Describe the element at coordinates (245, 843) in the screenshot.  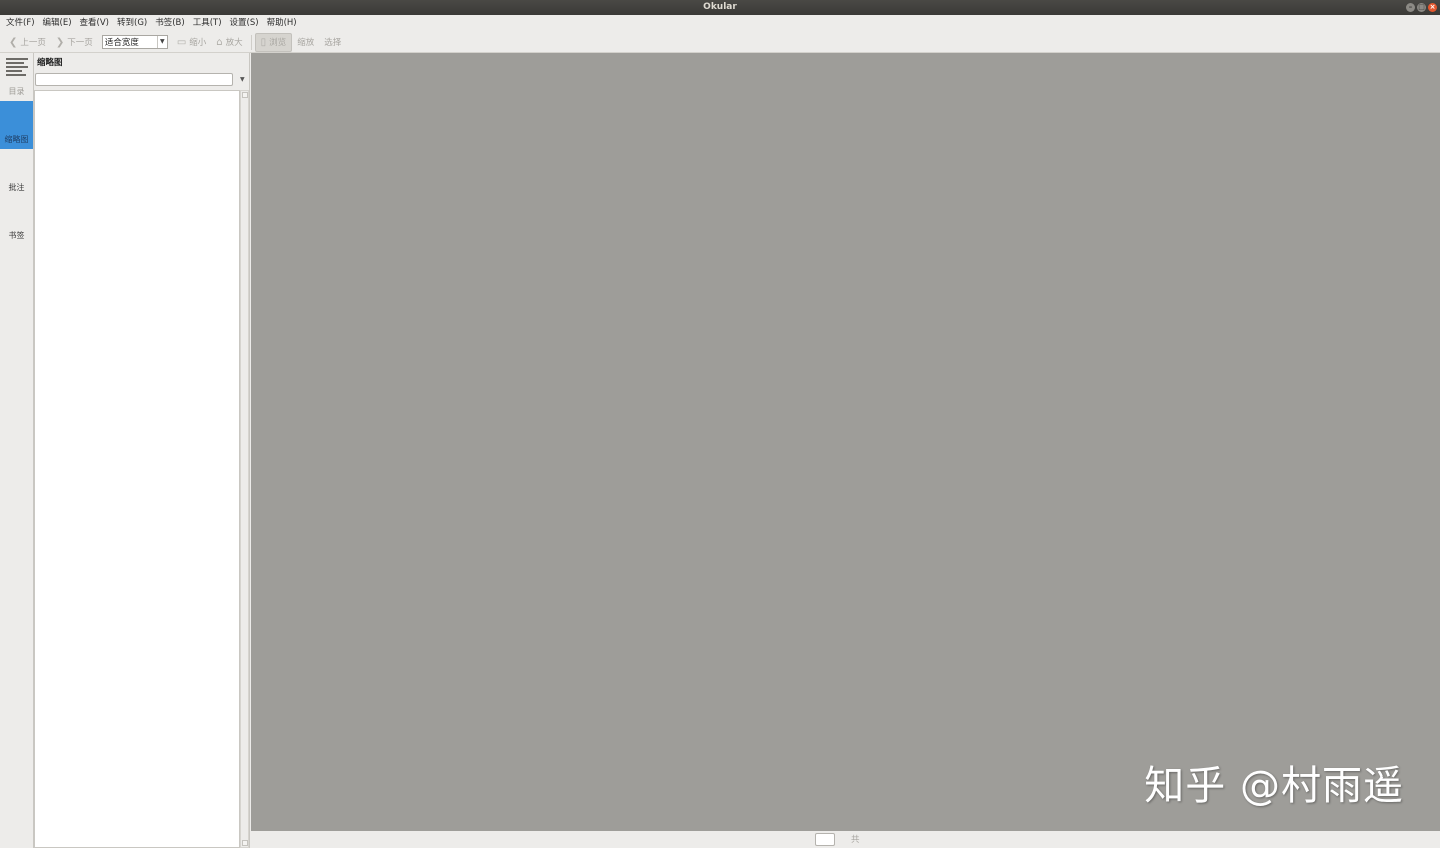
I see `scroll-down-arrow` at that location.